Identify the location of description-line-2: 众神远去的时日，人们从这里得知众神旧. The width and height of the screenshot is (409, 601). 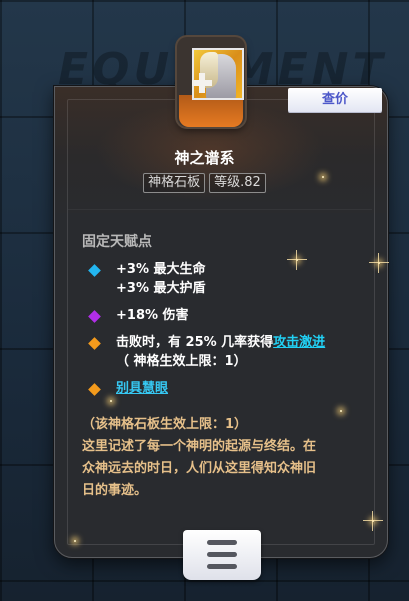
(199, 468).